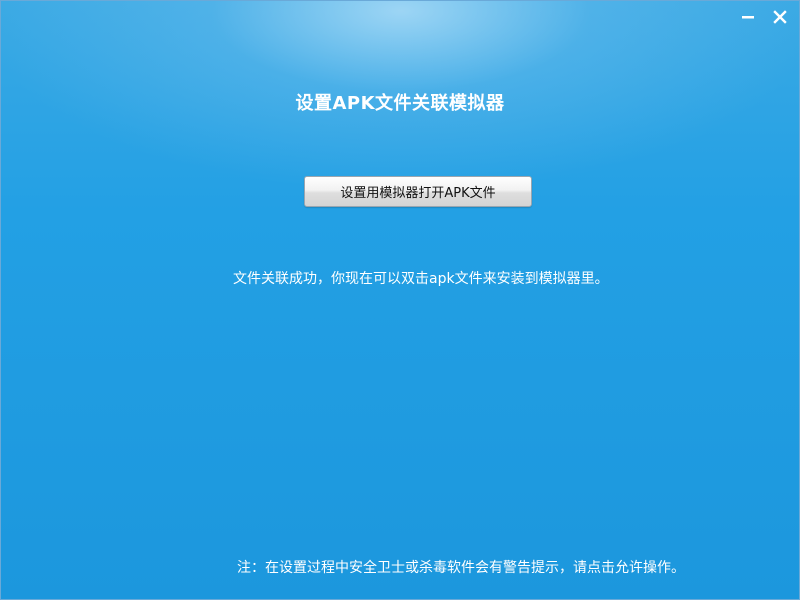 This screenshot has height=600, width=800. Describe the element at coordinates (764, 17) in the screenshot. I see `window-controls` at that location.